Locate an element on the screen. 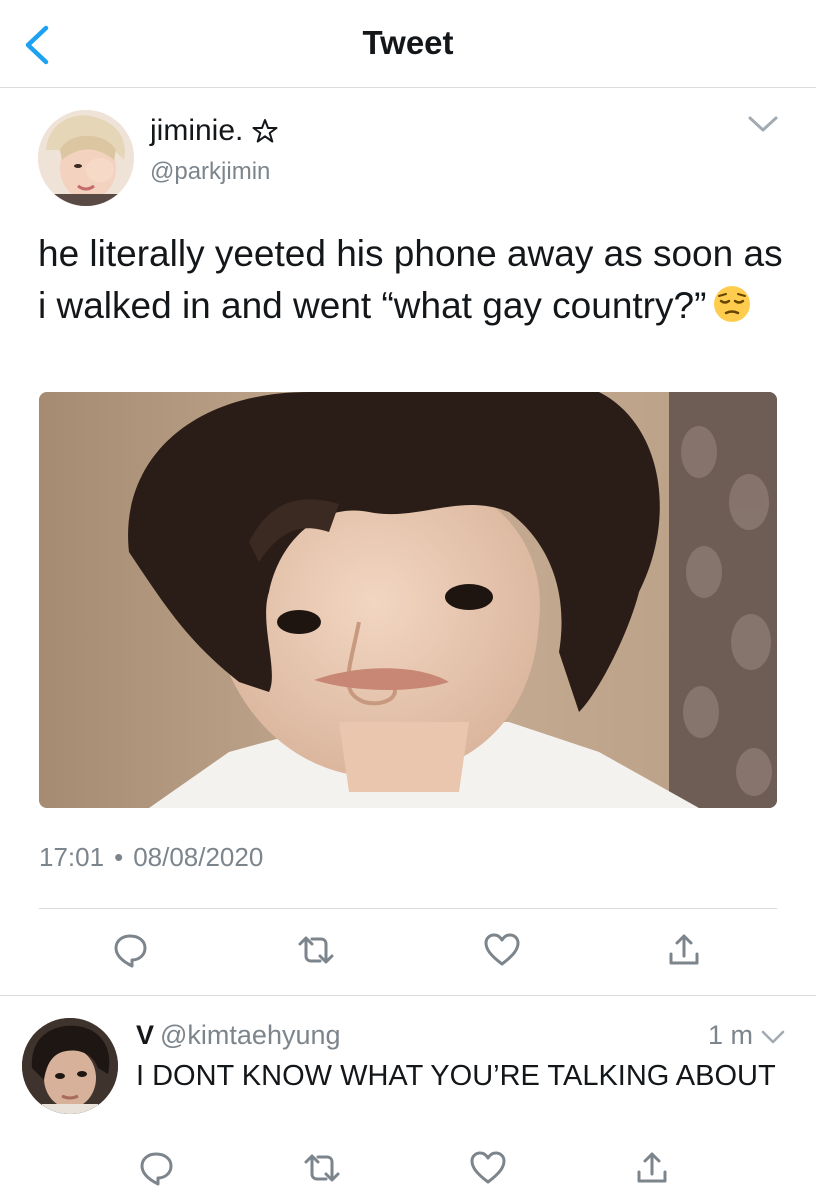  reply-time: 1 m is located at coordinates (731, 1035).